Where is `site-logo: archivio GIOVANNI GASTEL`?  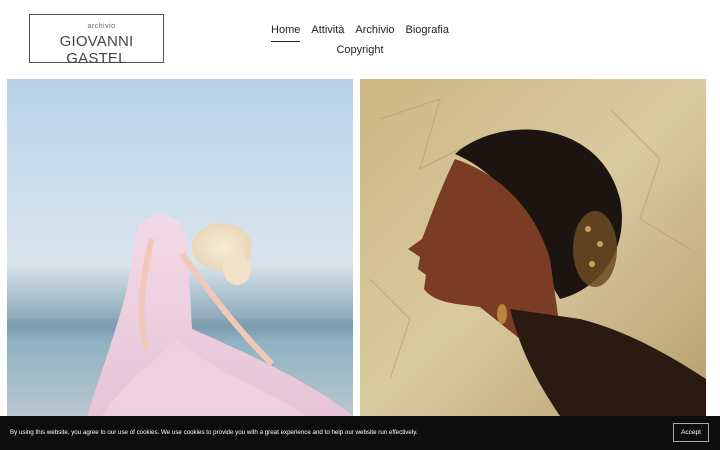
site-logo: archivio GIOVANNI GASTEL is located at coordinates (96, 40).